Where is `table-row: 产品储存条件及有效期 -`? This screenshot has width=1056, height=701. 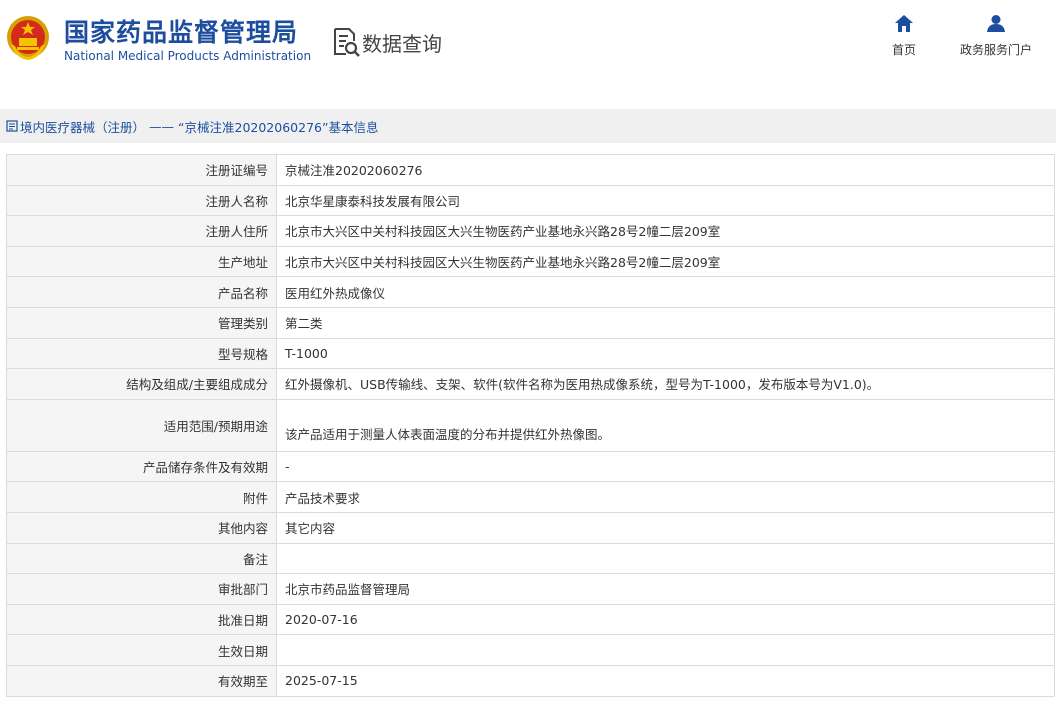 table-row: 产品储存条件及有效期 - is located at coordinates (530, 466).